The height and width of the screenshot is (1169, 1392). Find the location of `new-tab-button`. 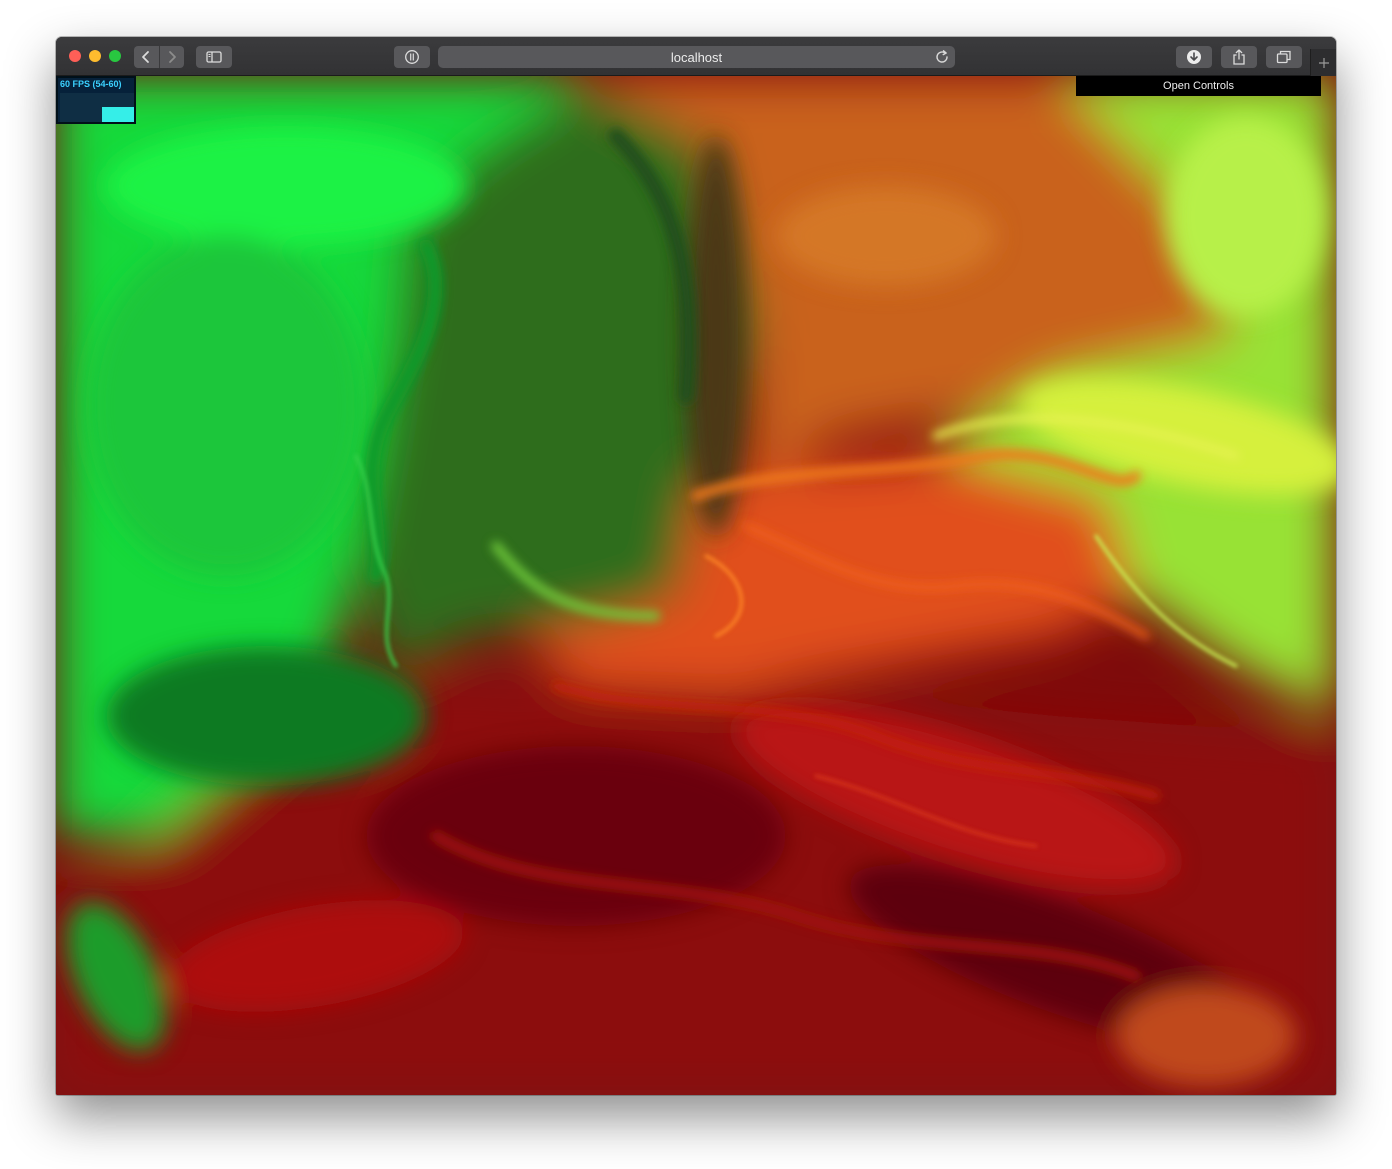

new-tab-button is located at coordinates (1323, 62).